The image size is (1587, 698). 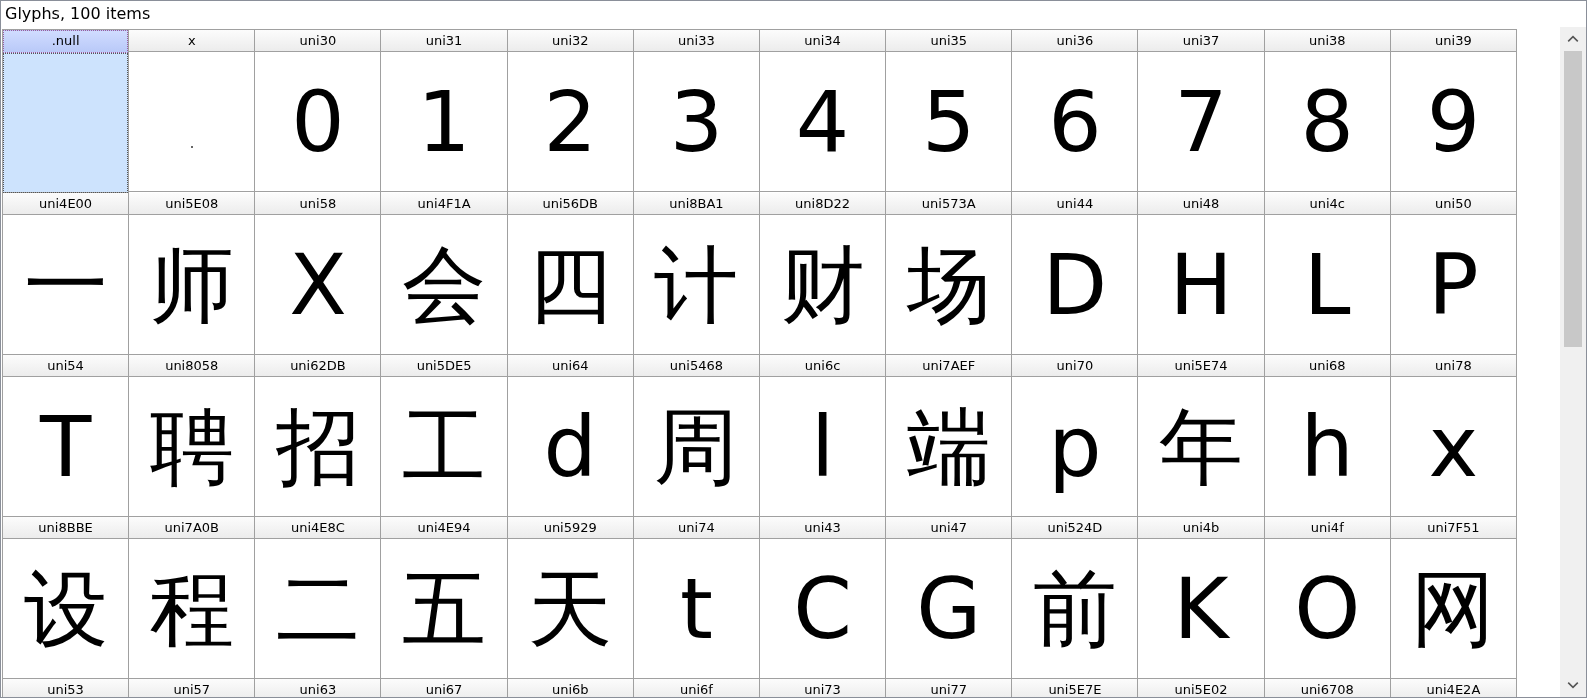 What do you see at coordinates (66, 41) in the screenshot?
I see `glyph-name-header: .null` at bounding box center [66, 41].